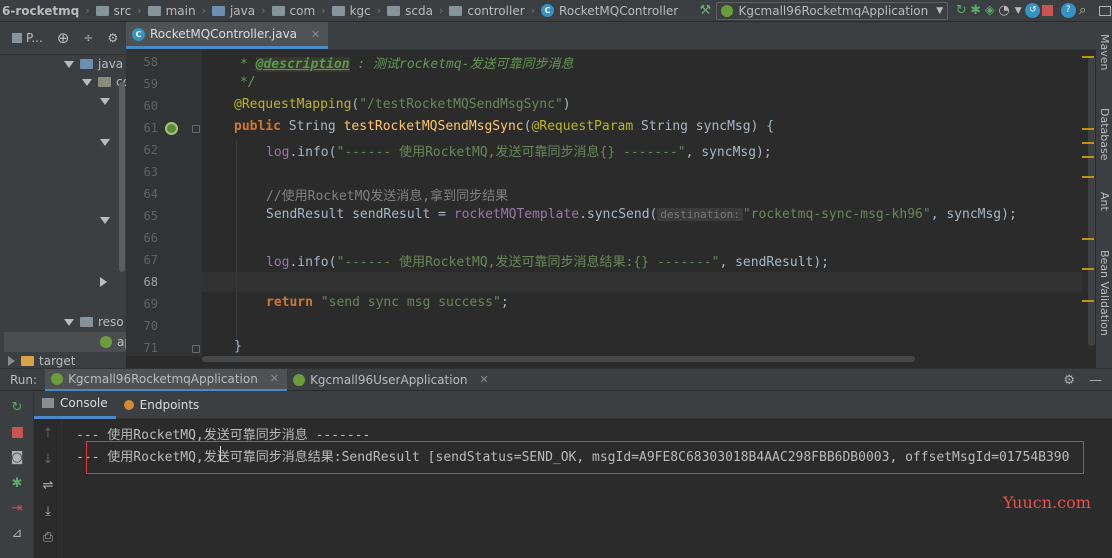 The image size is (1112, 558). I want to click on window-restore-icon, so click(1105, 11).